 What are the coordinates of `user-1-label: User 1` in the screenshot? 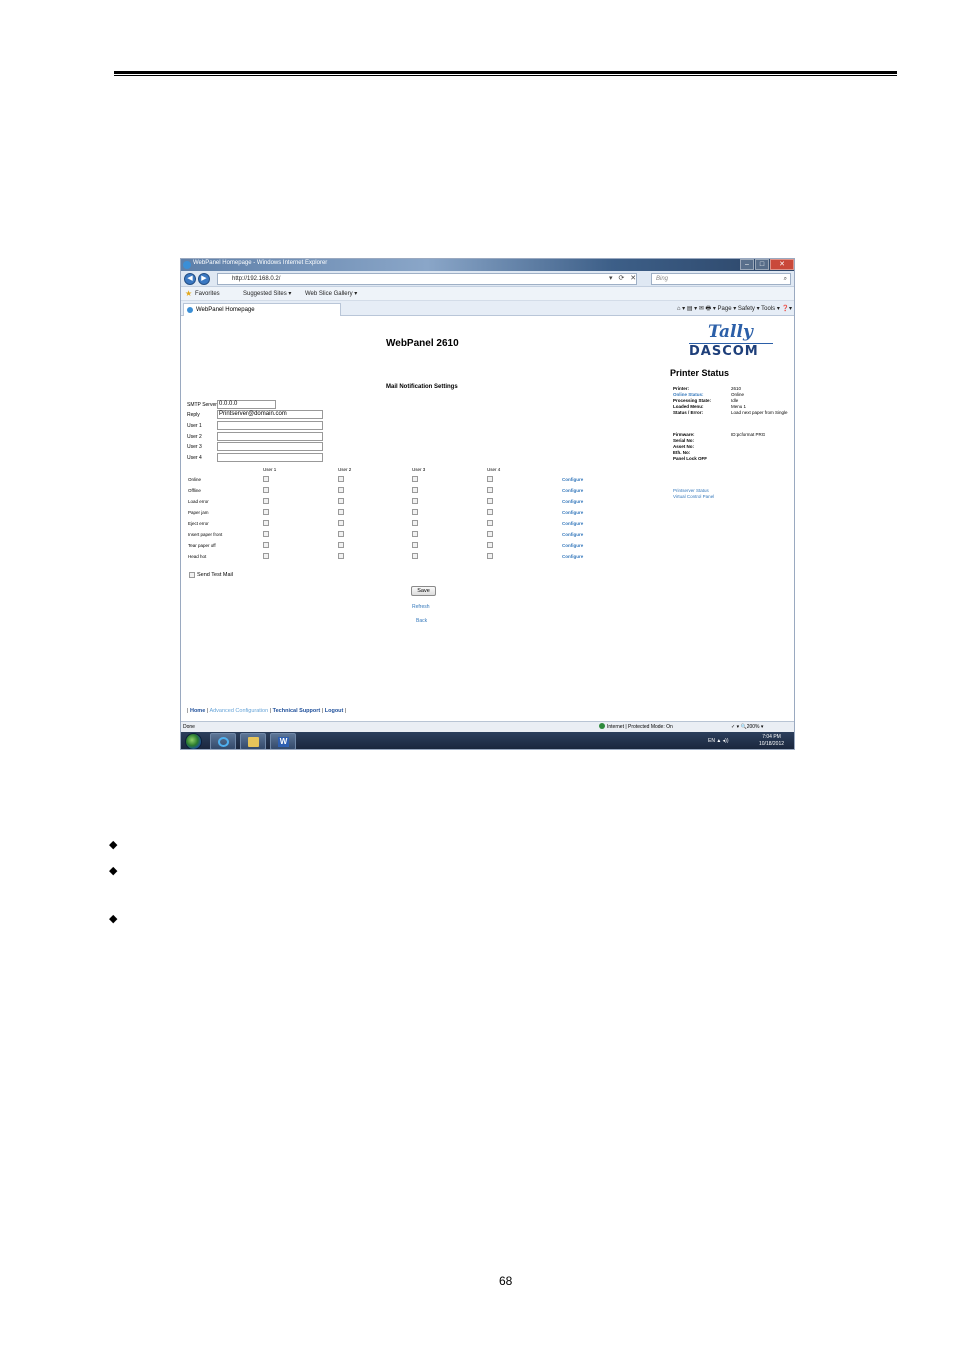 It's located at (194, 426).